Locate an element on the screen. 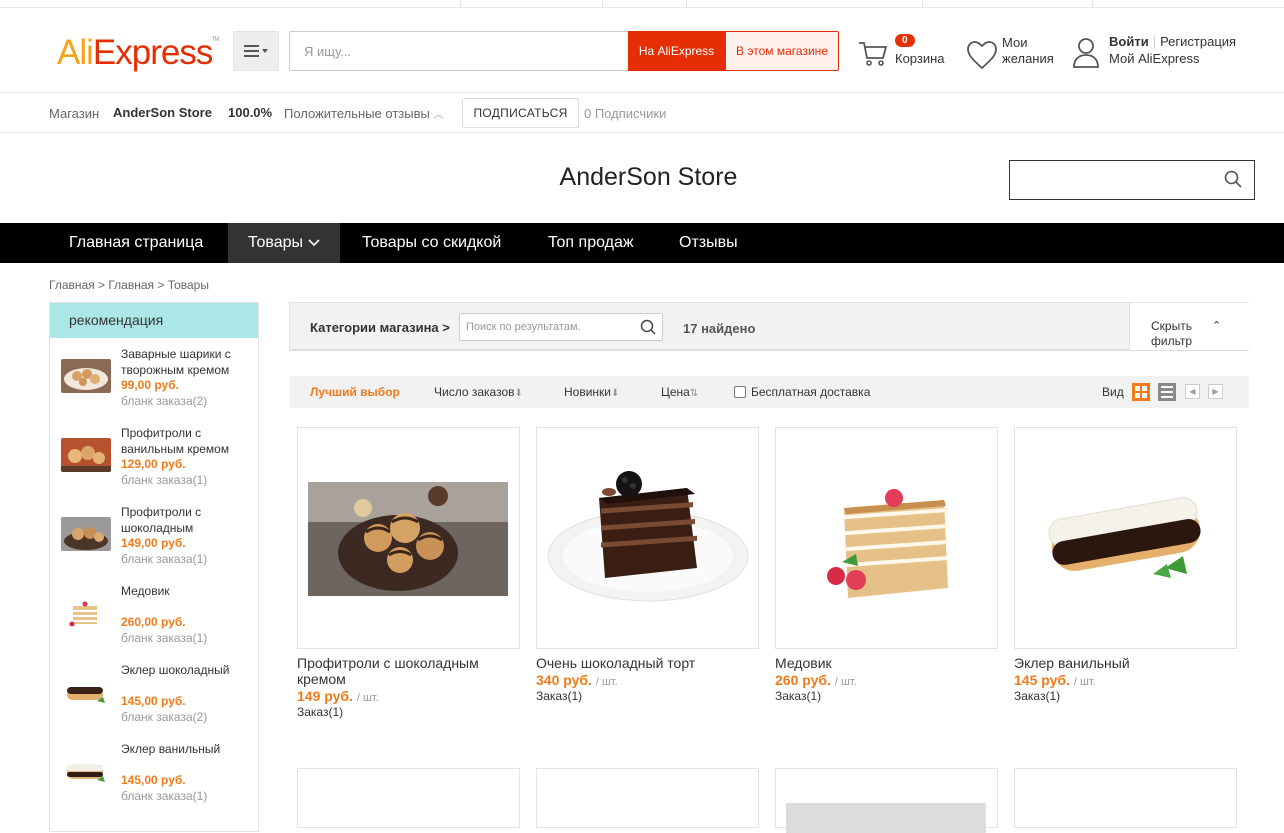 The width and height of the screenshot is (1284, 833). product-name: Профитроли с шоколадным кремом is located at coordinates (402, 671).